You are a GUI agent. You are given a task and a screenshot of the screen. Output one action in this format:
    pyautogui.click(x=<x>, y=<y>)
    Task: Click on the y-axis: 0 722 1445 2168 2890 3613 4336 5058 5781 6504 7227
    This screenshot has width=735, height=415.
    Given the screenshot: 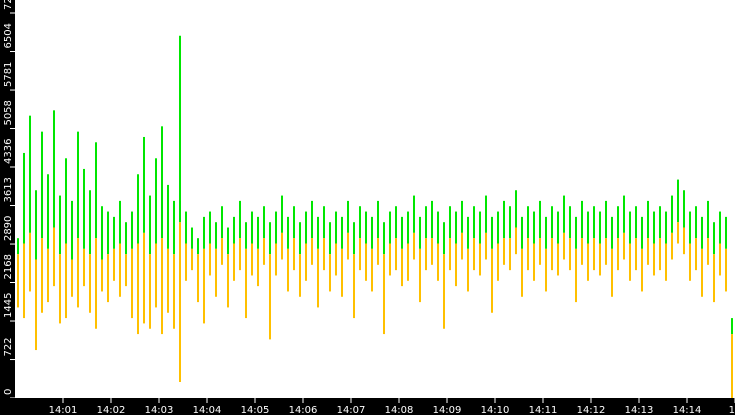 What is the action you would take?
    pyautogui.click(x=7, y=207)
    